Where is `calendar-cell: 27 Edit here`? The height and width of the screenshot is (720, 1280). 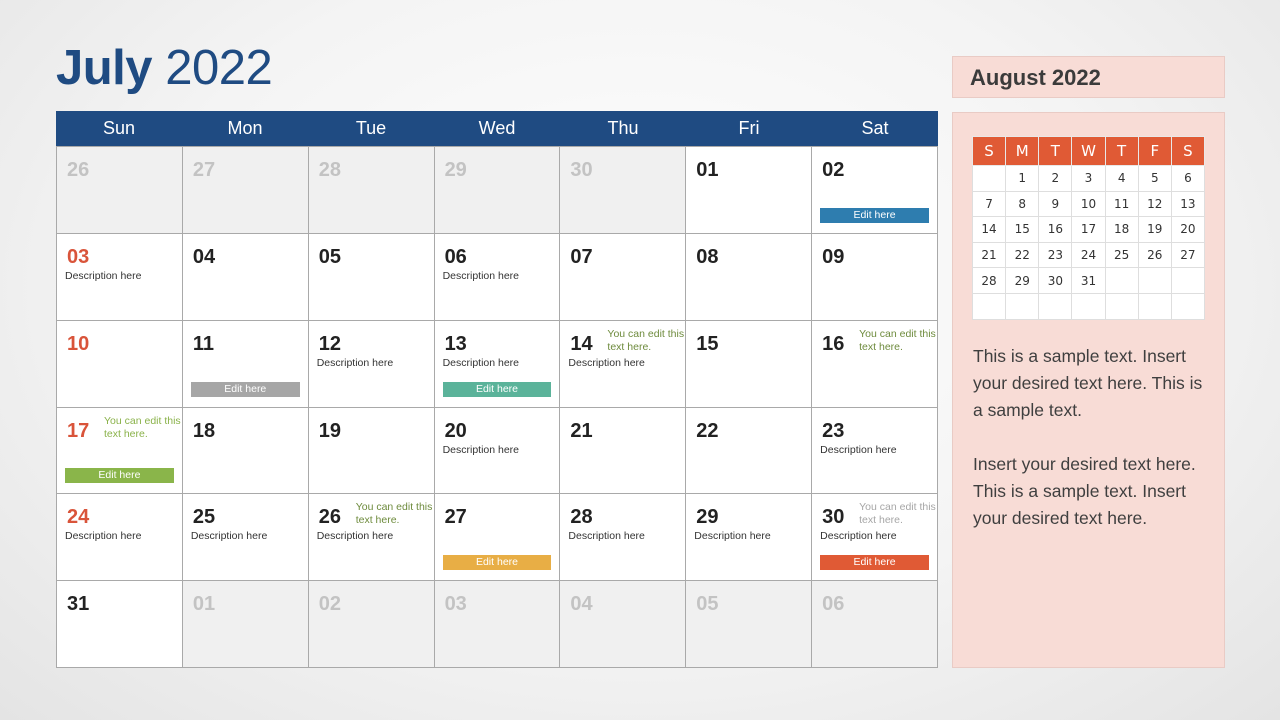
calendar-cell: 27 Edit here is located at coordinates (497, 538).